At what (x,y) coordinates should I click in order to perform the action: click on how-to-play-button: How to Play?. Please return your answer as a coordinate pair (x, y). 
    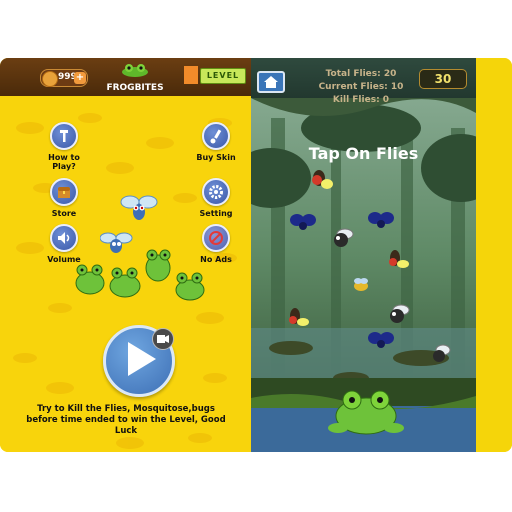
    Looking at the image, I should click on (64, 146).